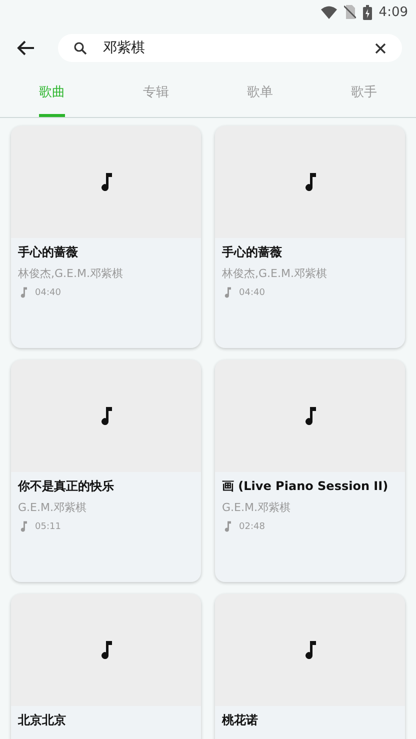 This screenshot has height=739, width=416. What do you see at coordinates (252, 527) in the screenshot?
I see `song-duration: 02:48` at bounding box center [252, 527].